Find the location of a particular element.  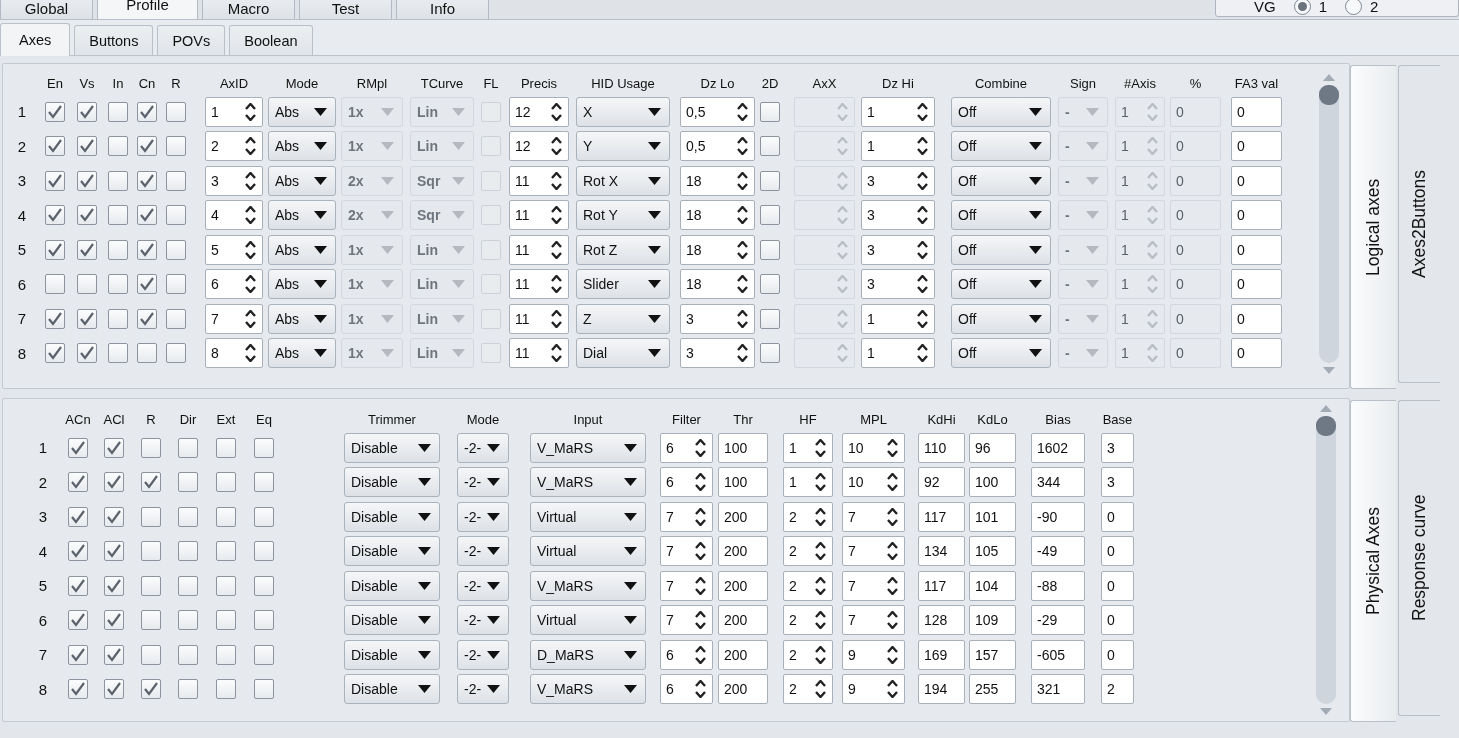

tab: Buttons is located at coordinates (114, 40).